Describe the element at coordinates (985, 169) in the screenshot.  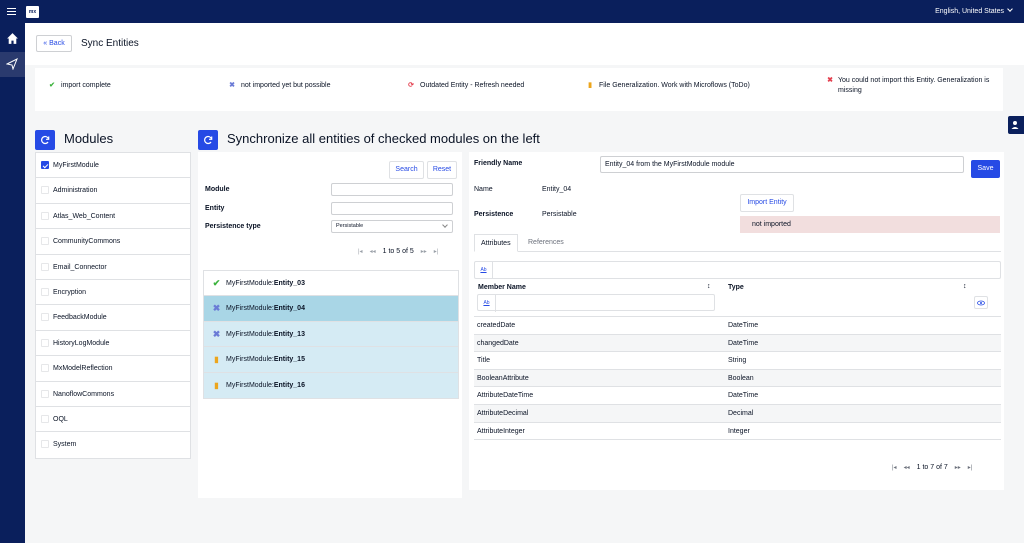
I see `save-button: Save` at that location.